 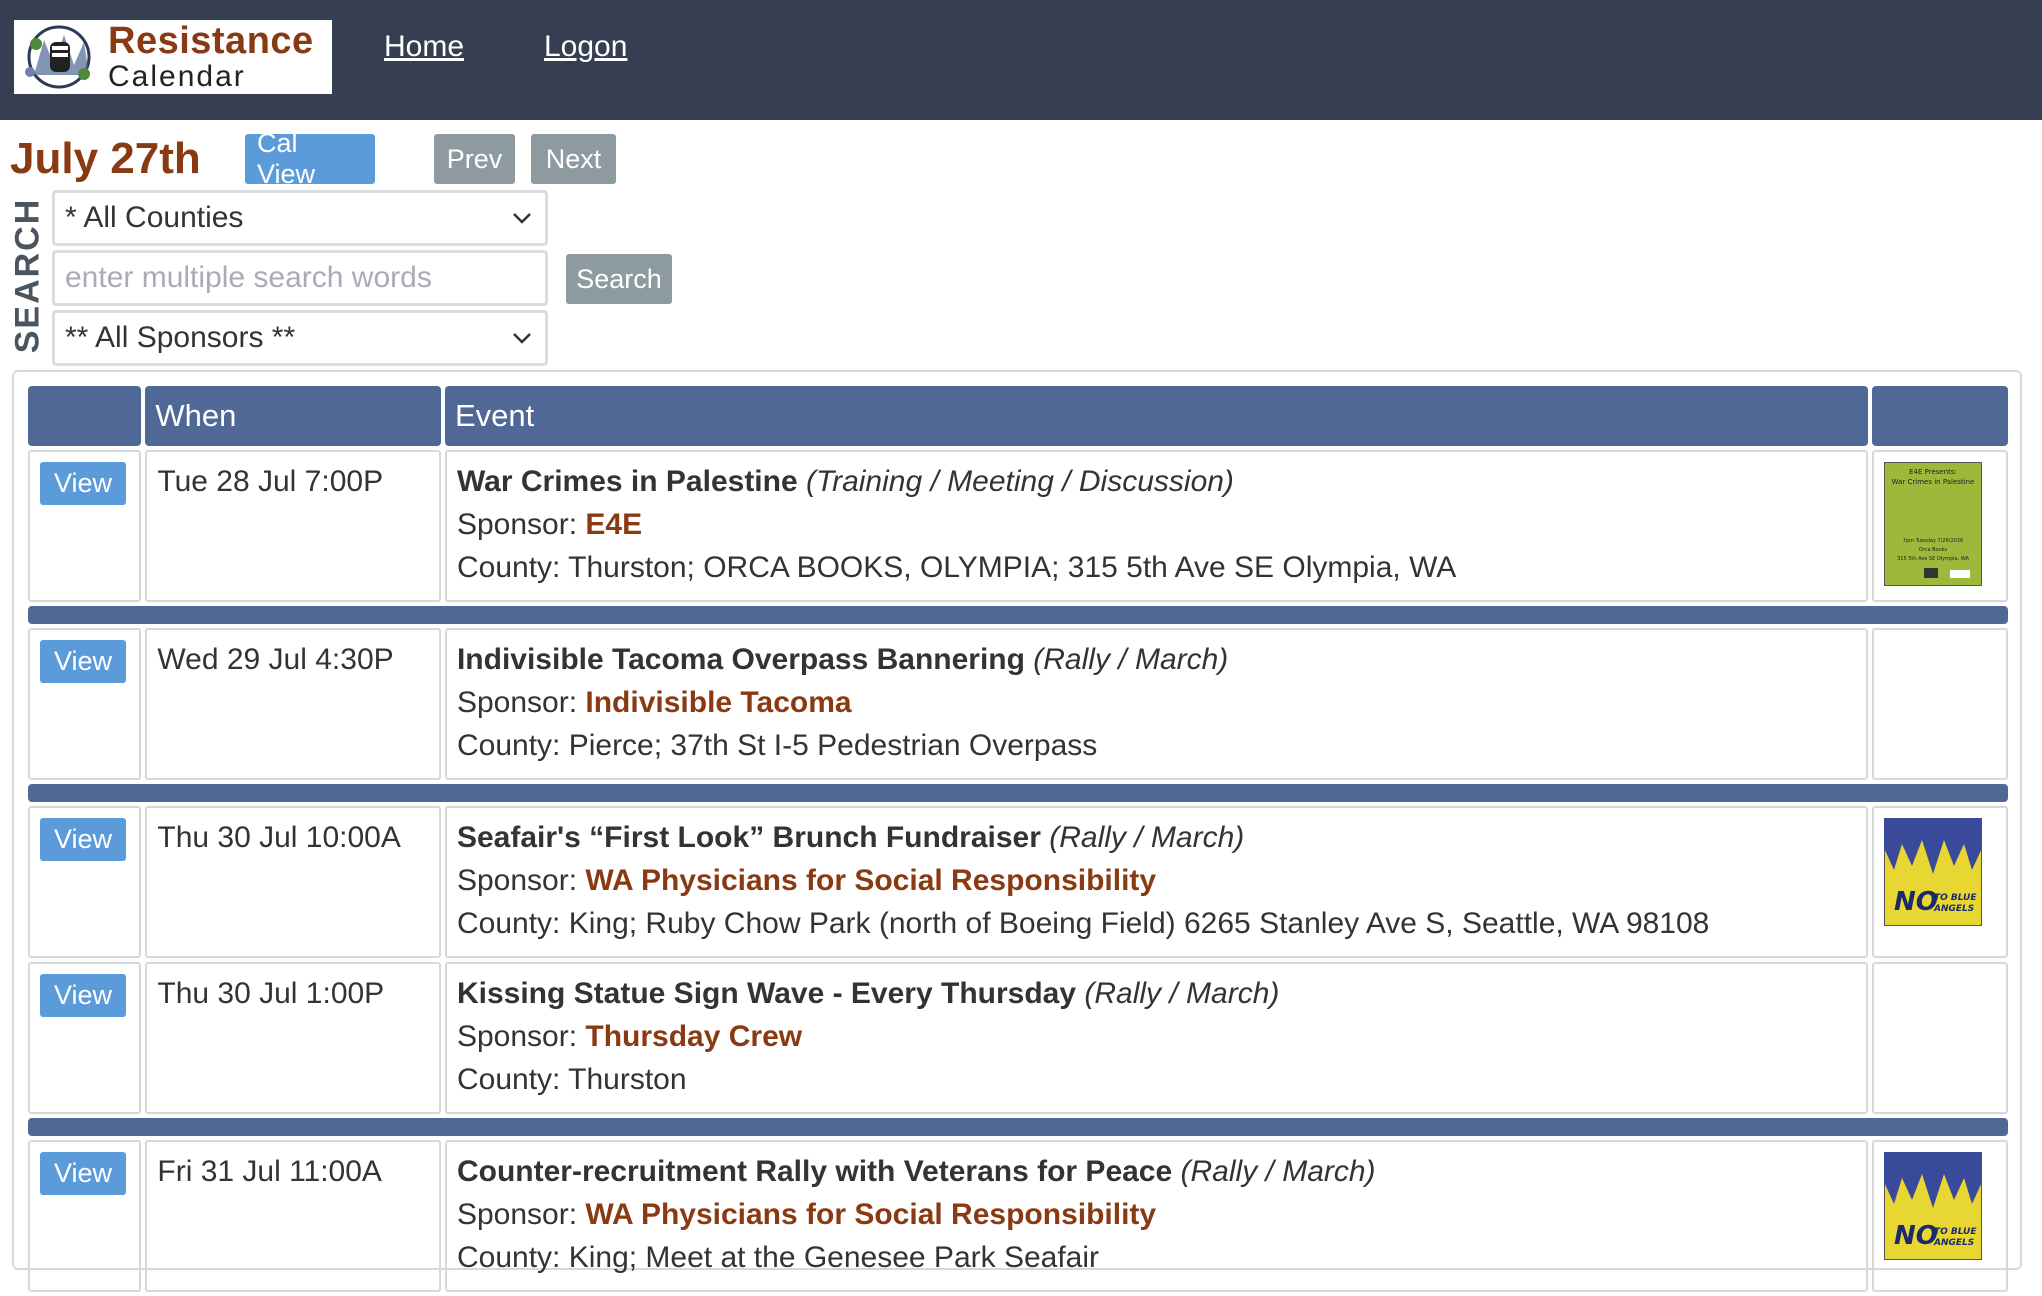 I want to click on search-label: SEARCH, so click(x=27, y=275).